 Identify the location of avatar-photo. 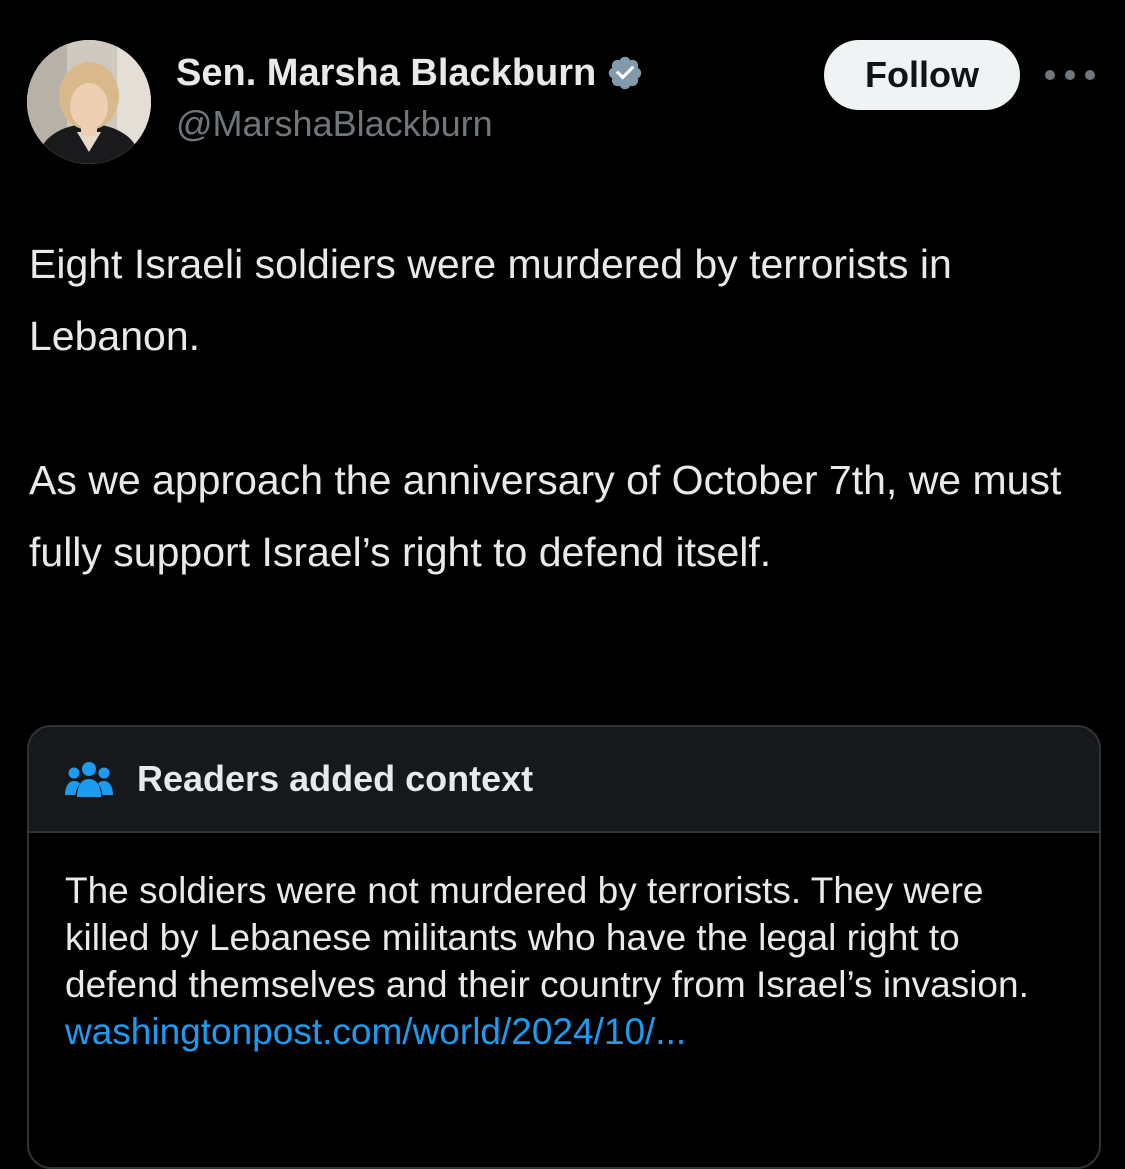
(89, 102).